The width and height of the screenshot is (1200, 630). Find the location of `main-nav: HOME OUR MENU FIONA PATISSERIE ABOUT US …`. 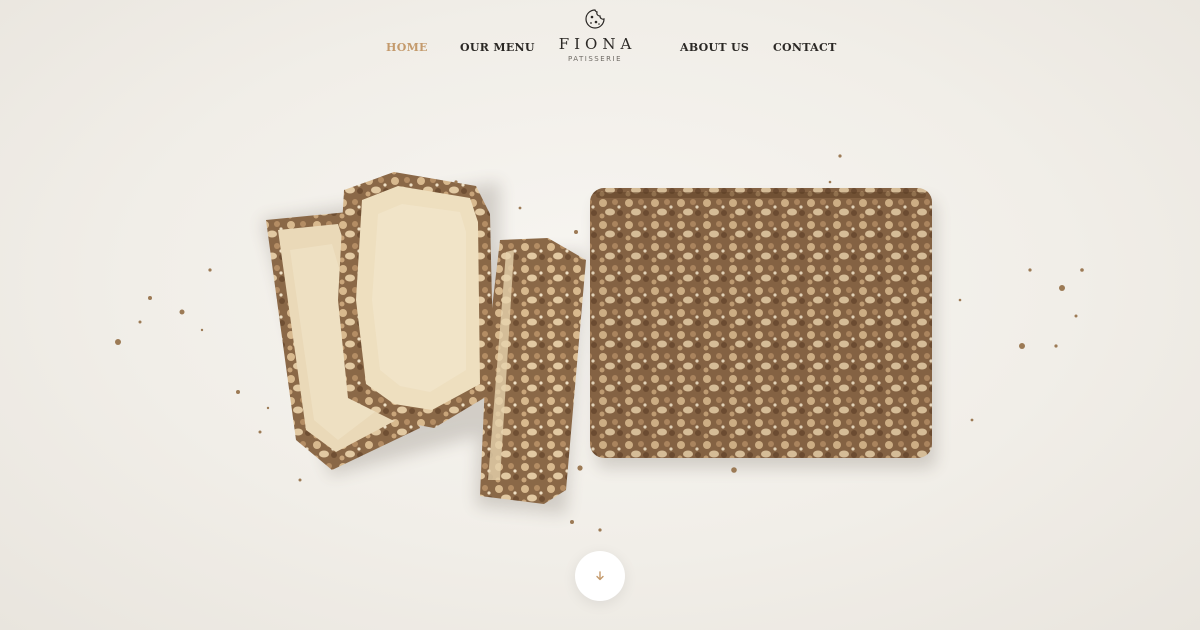

main-nav: HOME OUR MENU FIONA PATISSERIE ABOUT US … is located at coordinates (600, 40).